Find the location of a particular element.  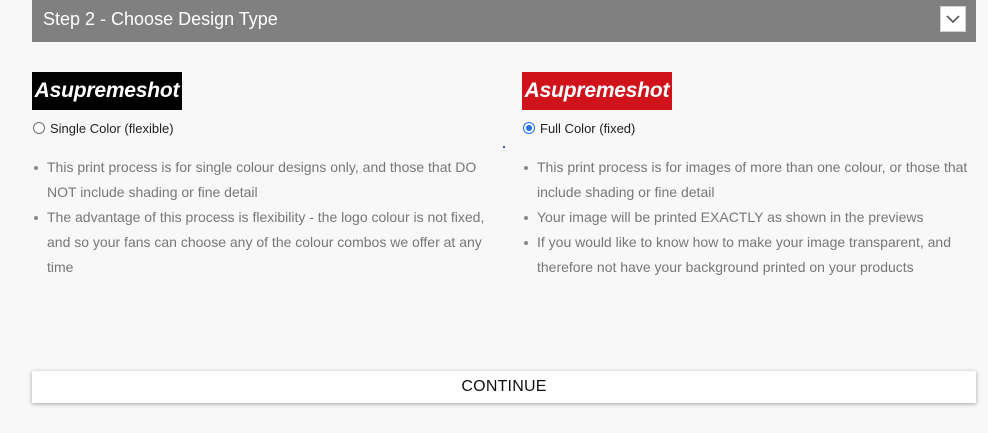

logo-full-color: Asupremeshot is located at coordinates (597, 91).